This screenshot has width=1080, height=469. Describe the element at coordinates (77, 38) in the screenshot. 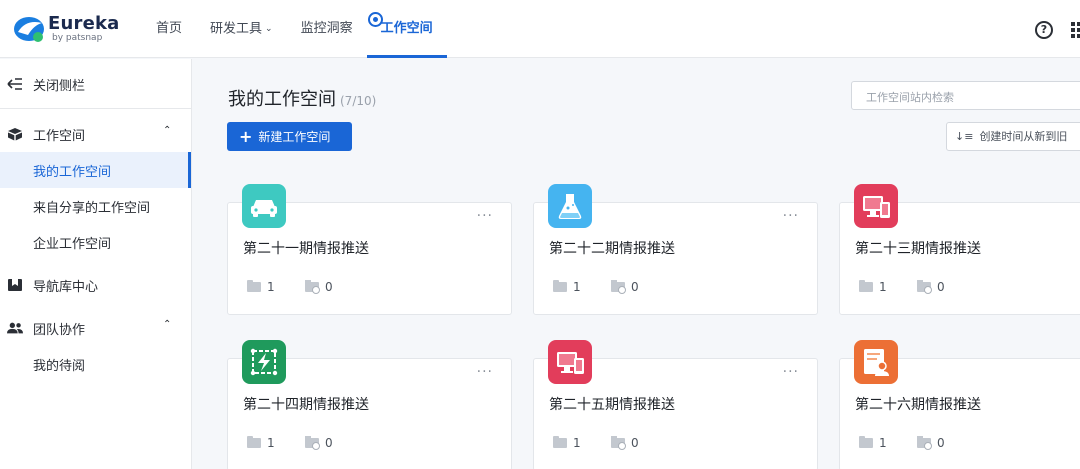

I see `logo-subtitle: by patsnap` at that location.